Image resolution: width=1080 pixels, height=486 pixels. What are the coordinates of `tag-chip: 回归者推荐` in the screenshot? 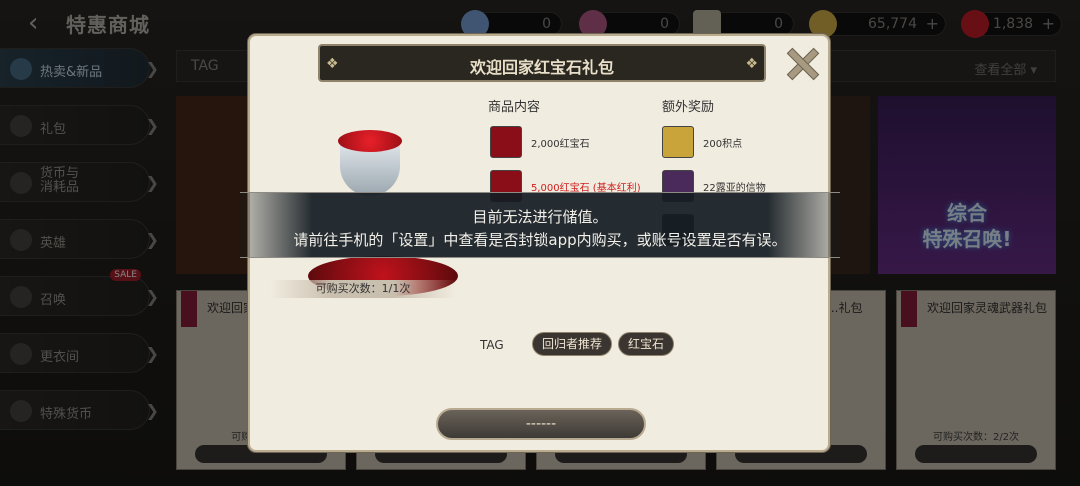 It's located at (572, 344).